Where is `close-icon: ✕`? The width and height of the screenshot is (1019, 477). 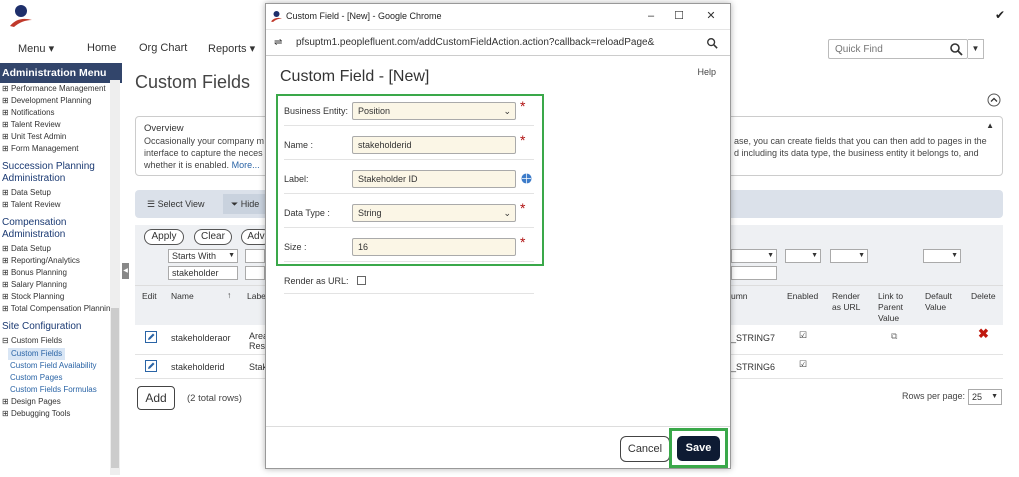 close-icon: ✕ is located at coordinates (711, 16).